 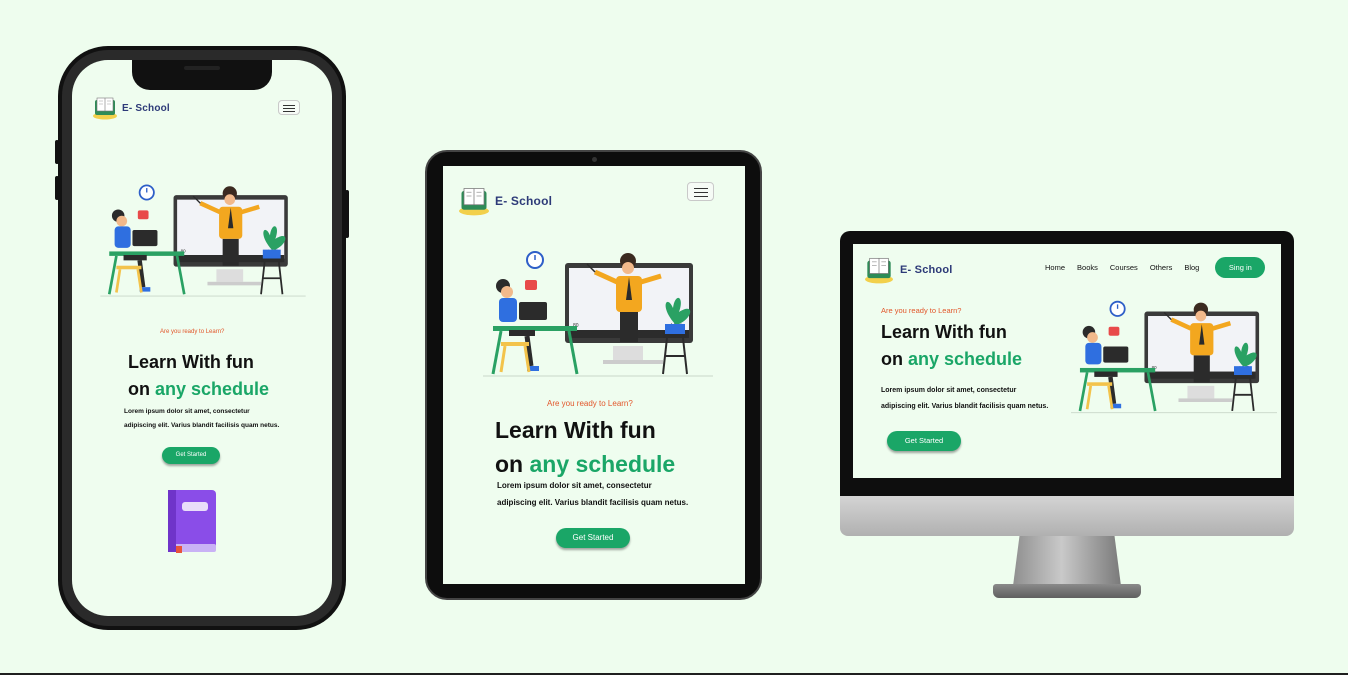 I want to click on phone-notch, so click(x=202, y=75).